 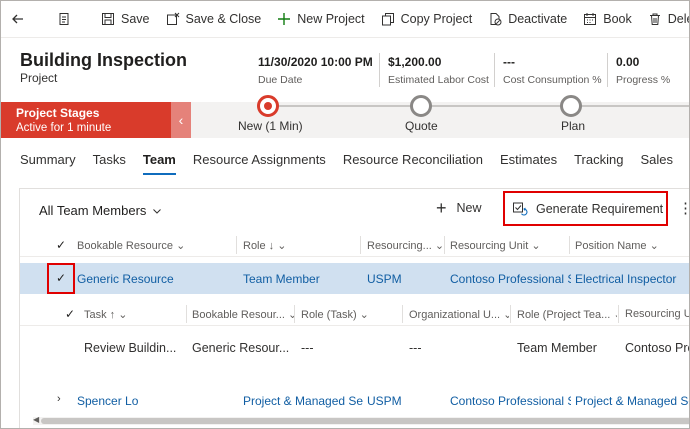 What do you see at coordinates (59, 399) in the screenshot?
I see `expand-chevron-icon: ›` at bounding box center [59, 399].